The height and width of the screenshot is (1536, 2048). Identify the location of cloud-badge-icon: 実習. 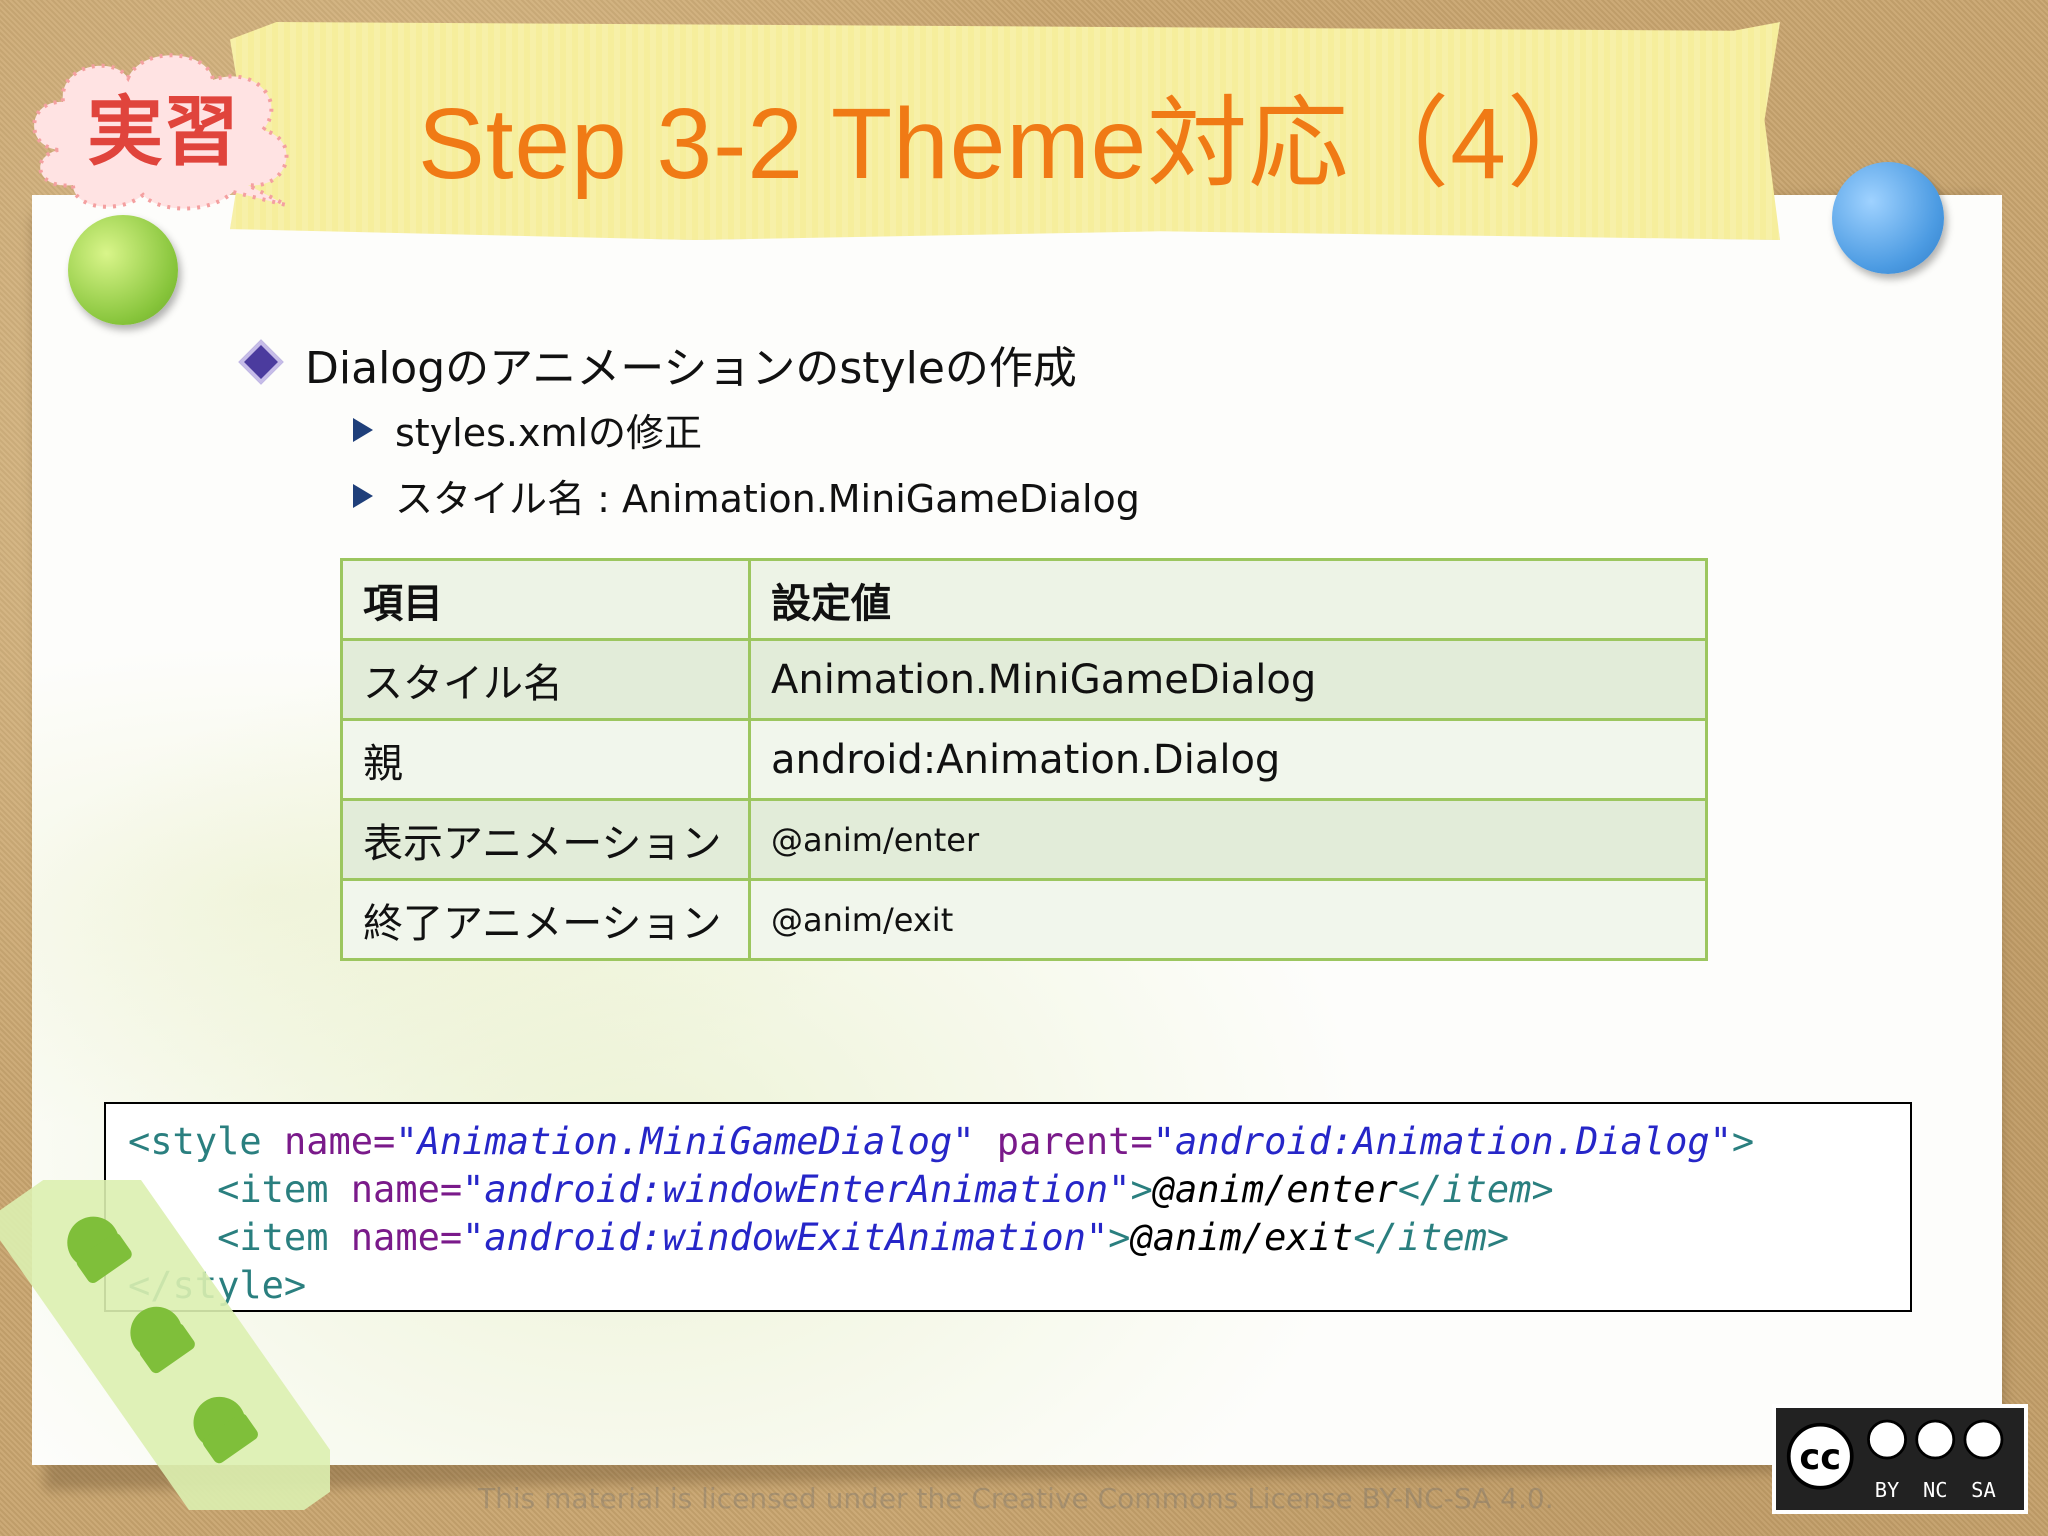
(160, 132).